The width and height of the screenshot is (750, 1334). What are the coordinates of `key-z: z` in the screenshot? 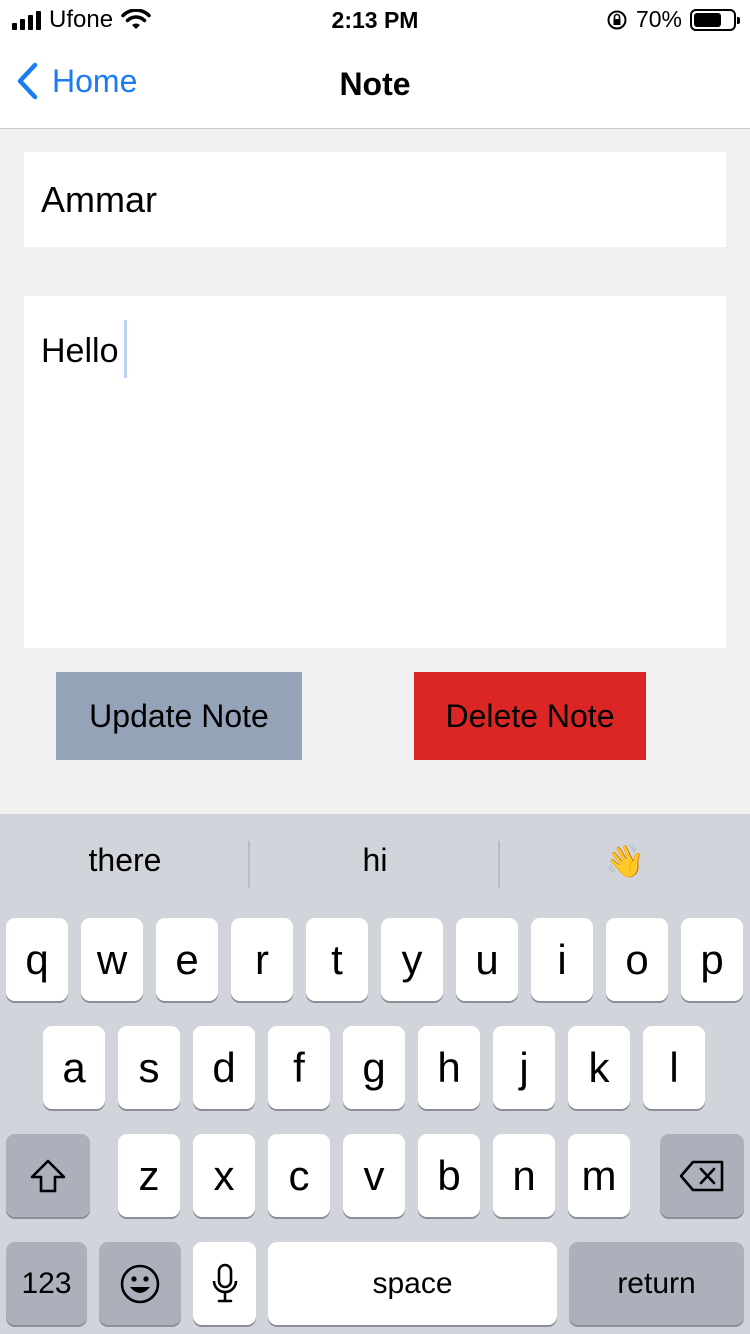 It's located at (149, 1175).